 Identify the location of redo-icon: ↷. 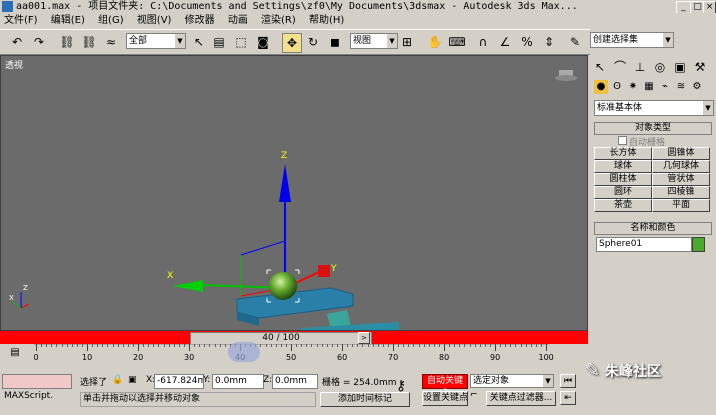
(39, 42).